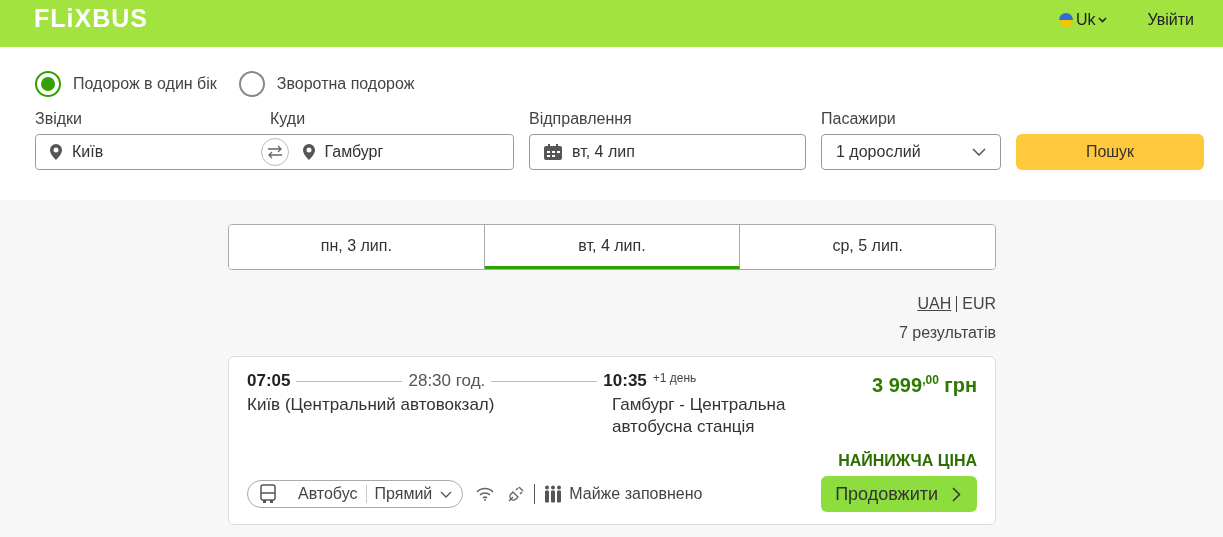 This screenshot has height=537, width=1223. Describe the element at coordinates (1065, 20) in the screenshot. I see `flag-icon` at that location.